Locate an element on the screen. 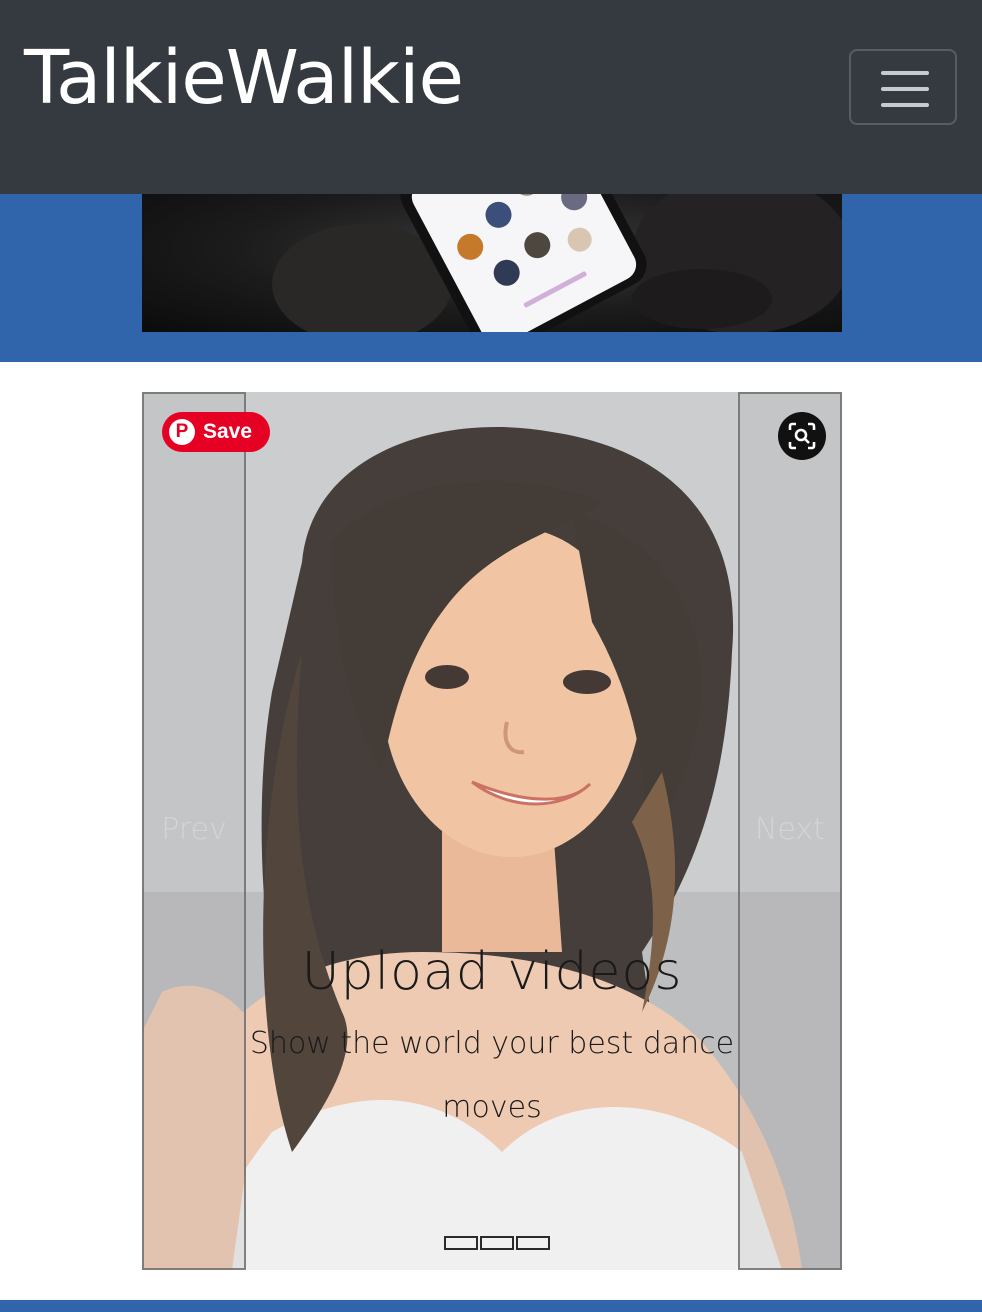 This screenshot has width=982, height=1312. carousel-next-label: Next is located at coordinates (790, 829).